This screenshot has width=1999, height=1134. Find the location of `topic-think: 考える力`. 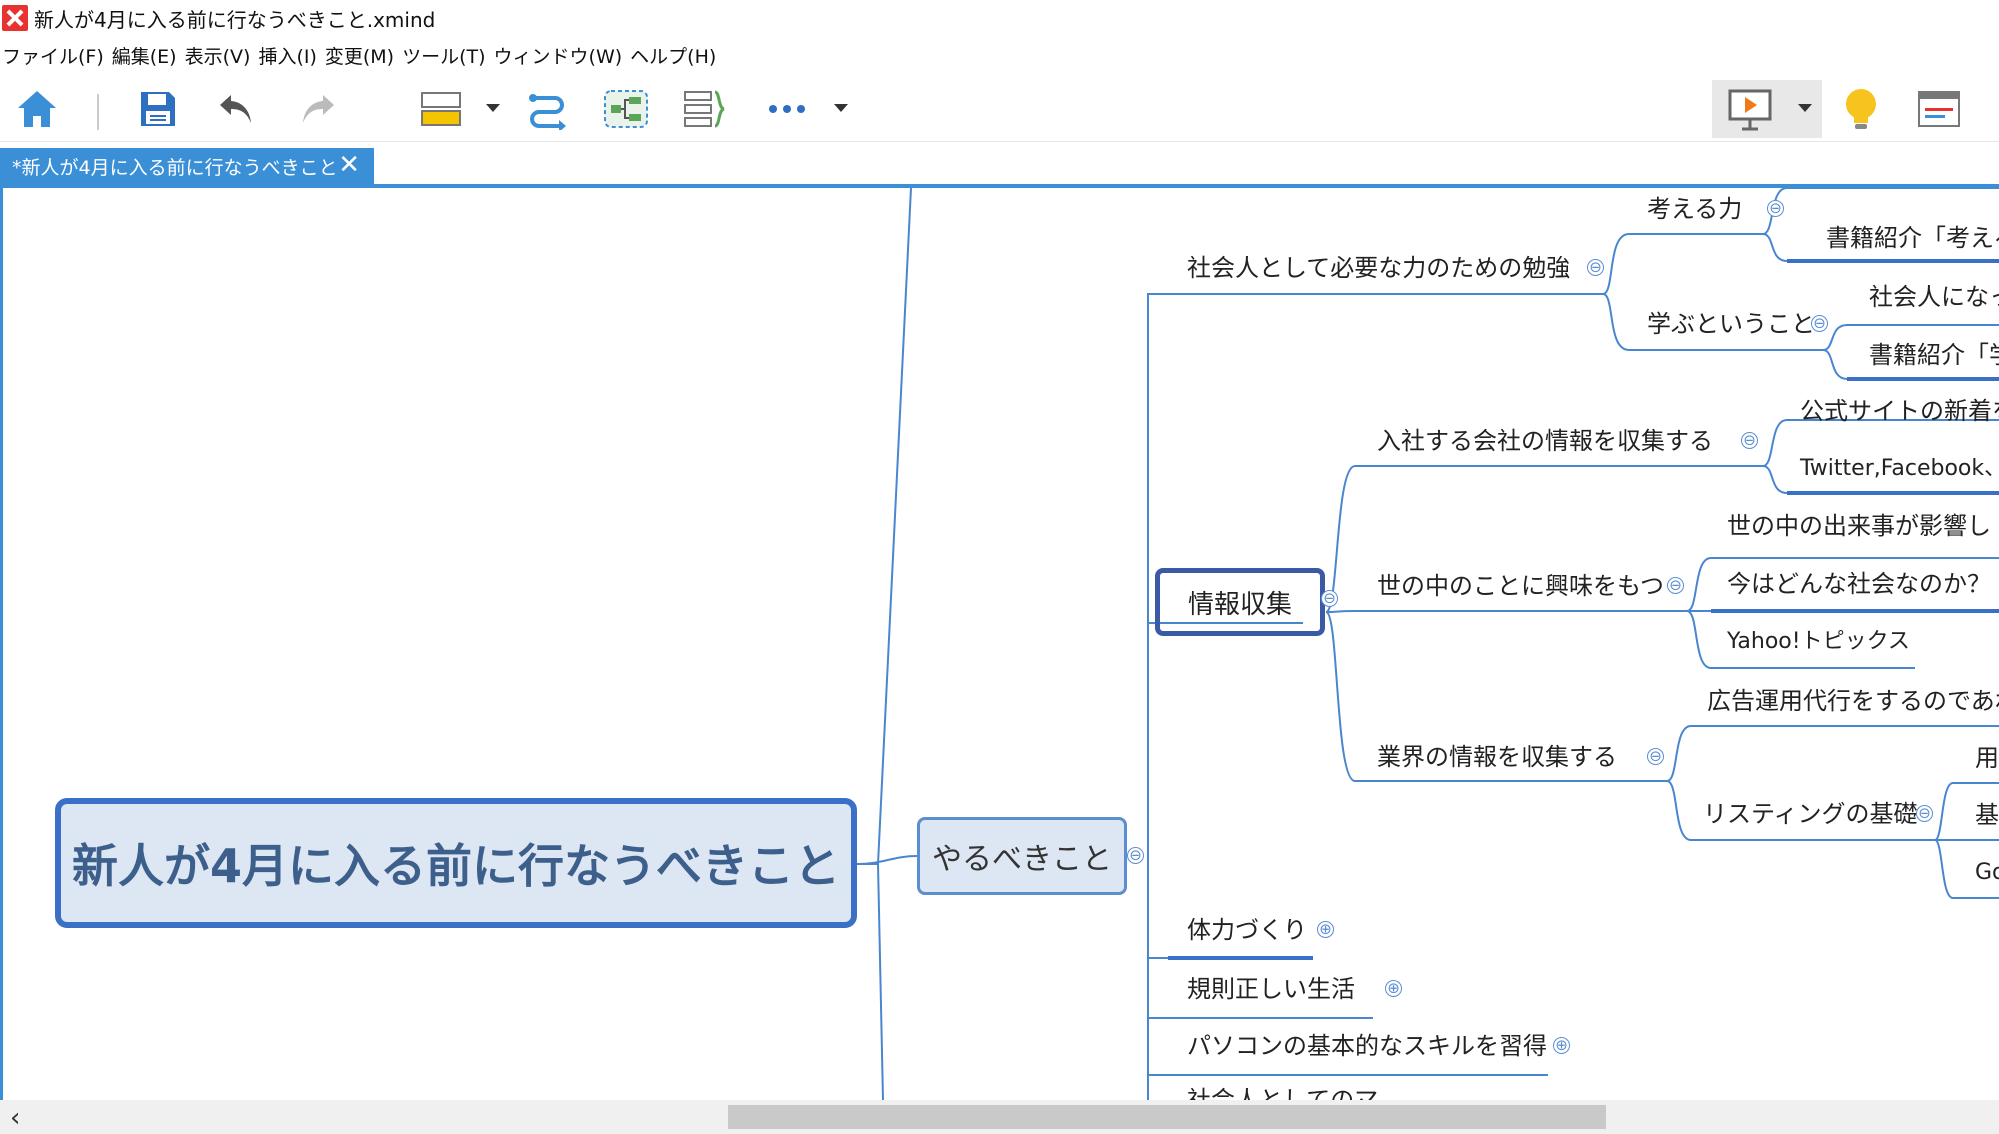

topic-think: 考える力 is located at coordinates (1694, 209).